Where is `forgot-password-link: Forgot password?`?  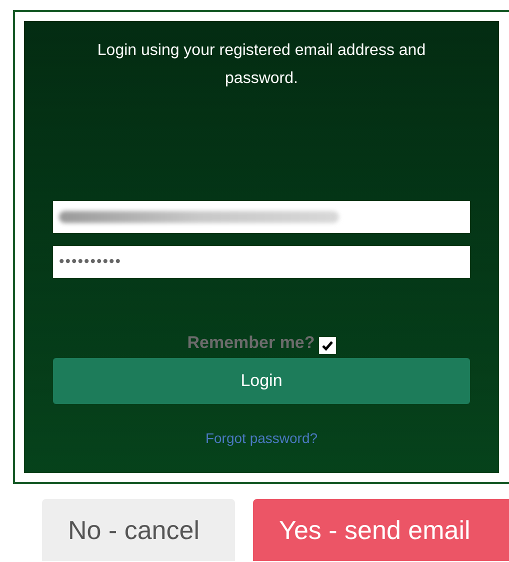
forgot-password-link: Forgot password? is located at coordinates (261, 438).